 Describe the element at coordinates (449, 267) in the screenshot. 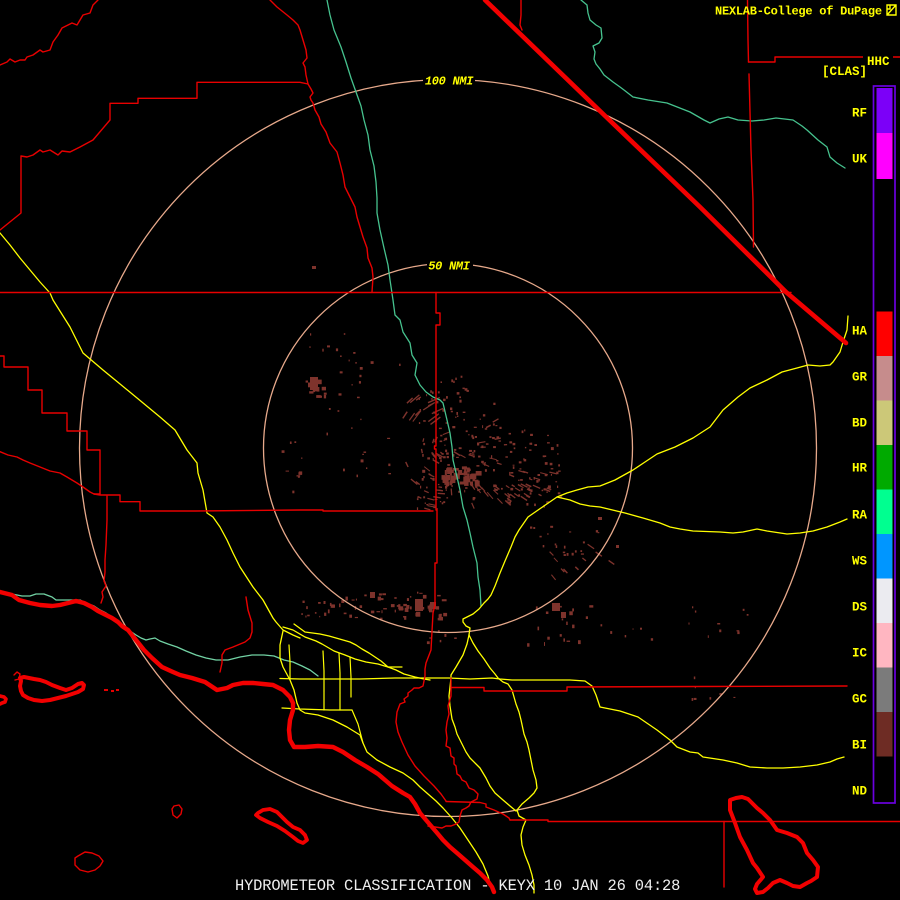

I see `svg-text: 50 NMI` at that location.